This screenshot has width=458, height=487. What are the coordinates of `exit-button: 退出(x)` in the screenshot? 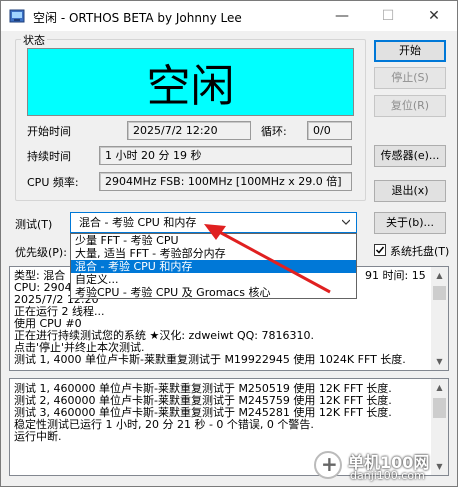 It's located at (410, 191).